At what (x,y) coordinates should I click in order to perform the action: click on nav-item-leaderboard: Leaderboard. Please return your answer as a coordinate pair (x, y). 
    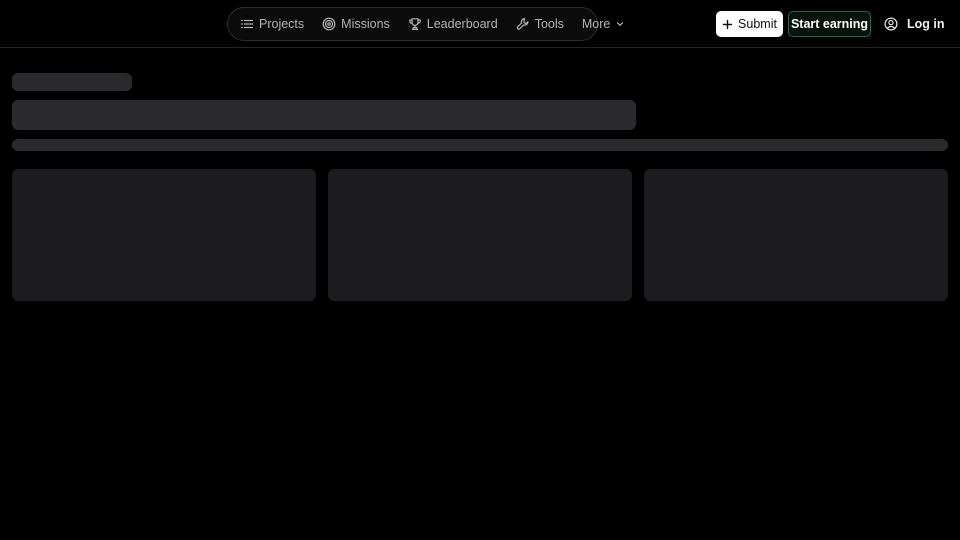
    Looking at the image, I should click on (453, 24).